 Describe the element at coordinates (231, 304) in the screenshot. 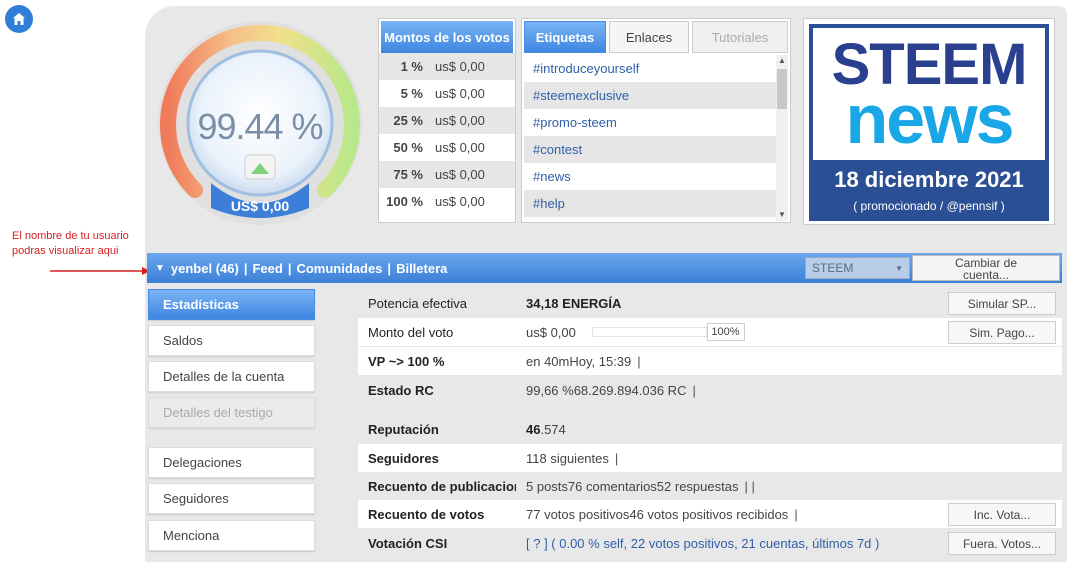

I see `menu-estadisticas: Estadísticas` at that location.